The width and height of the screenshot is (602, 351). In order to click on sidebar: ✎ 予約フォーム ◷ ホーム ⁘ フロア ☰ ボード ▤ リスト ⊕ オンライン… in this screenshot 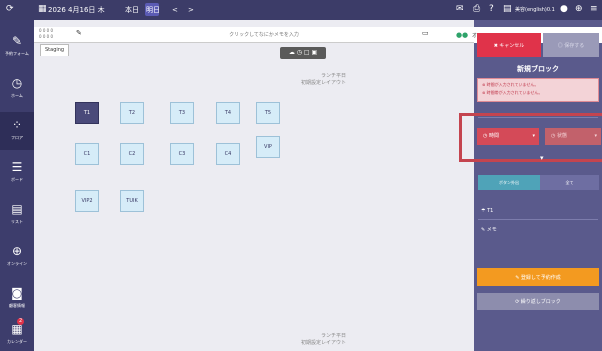, I will do `click(17, 185)`.